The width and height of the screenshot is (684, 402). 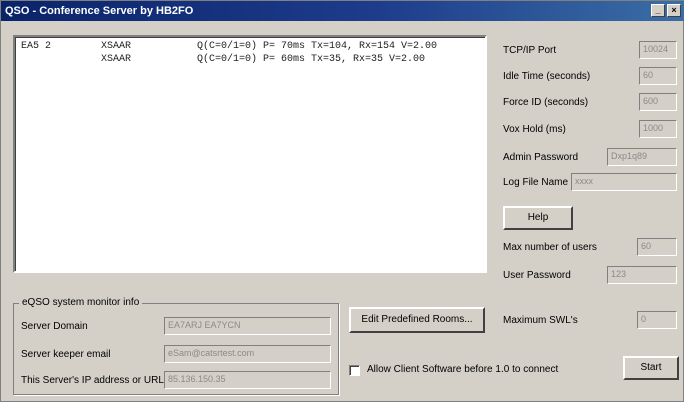 What do you see at coordinates (538, 218) in the screenshot?
I see `help-button: Help` at bounding box center [538, 218].